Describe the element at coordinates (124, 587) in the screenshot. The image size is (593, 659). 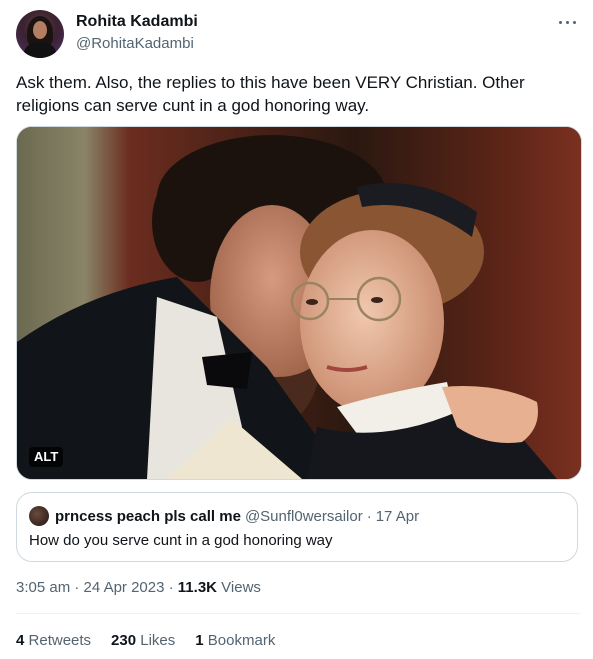
I see `tweet-date: 24 Apr 2023` at that location.